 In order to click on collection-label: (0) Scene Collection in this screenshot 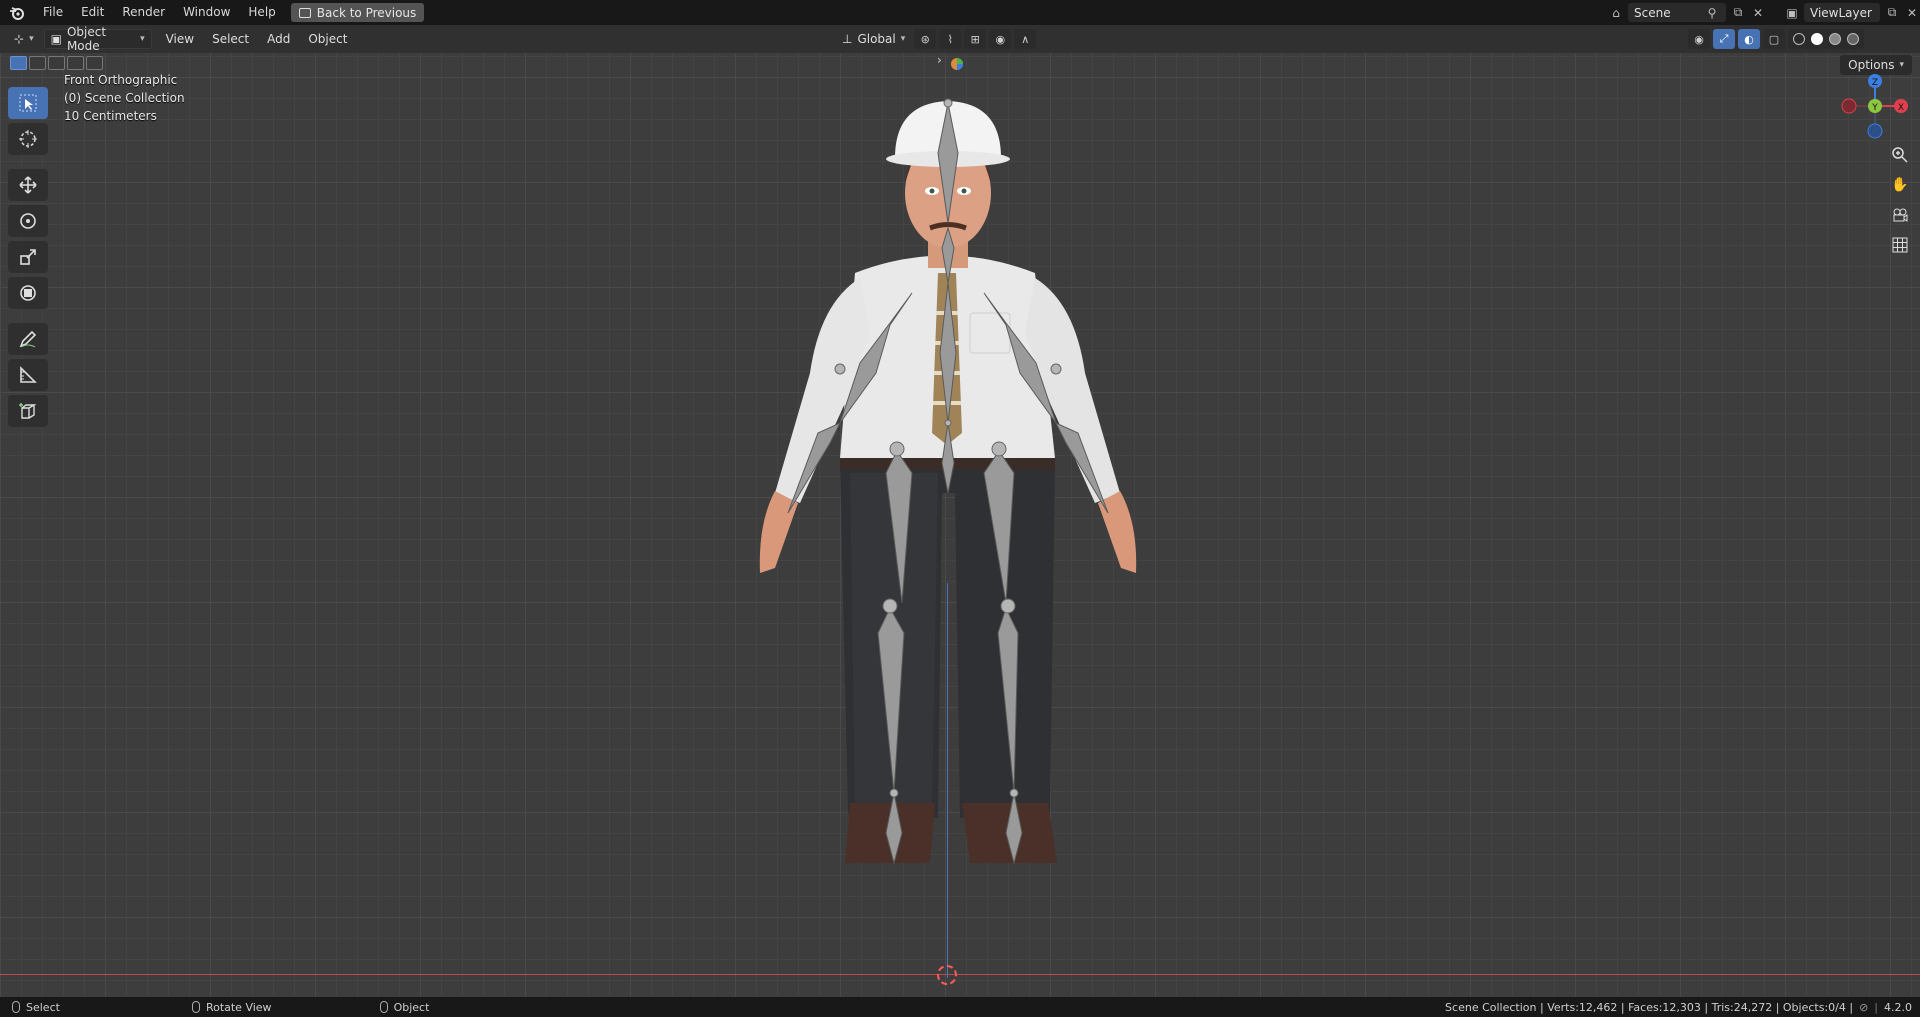, I will do `click(124, 98)`.